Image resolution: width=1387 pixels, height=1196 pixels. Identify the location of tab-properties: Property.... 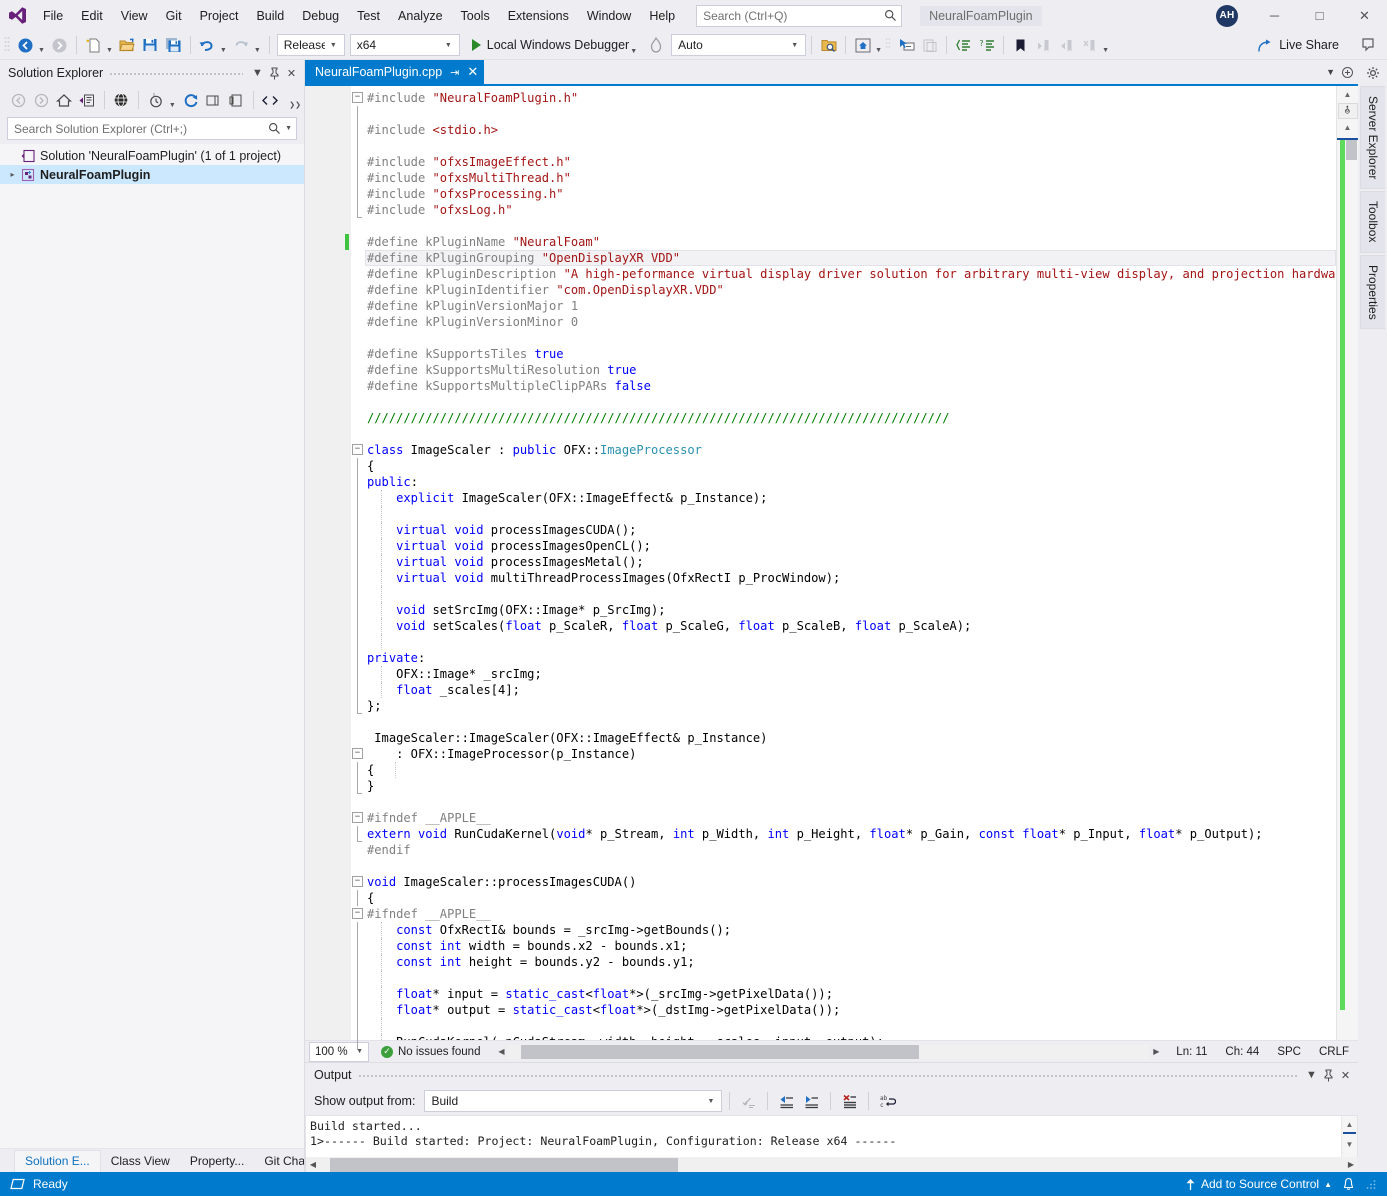
(217, 1161).